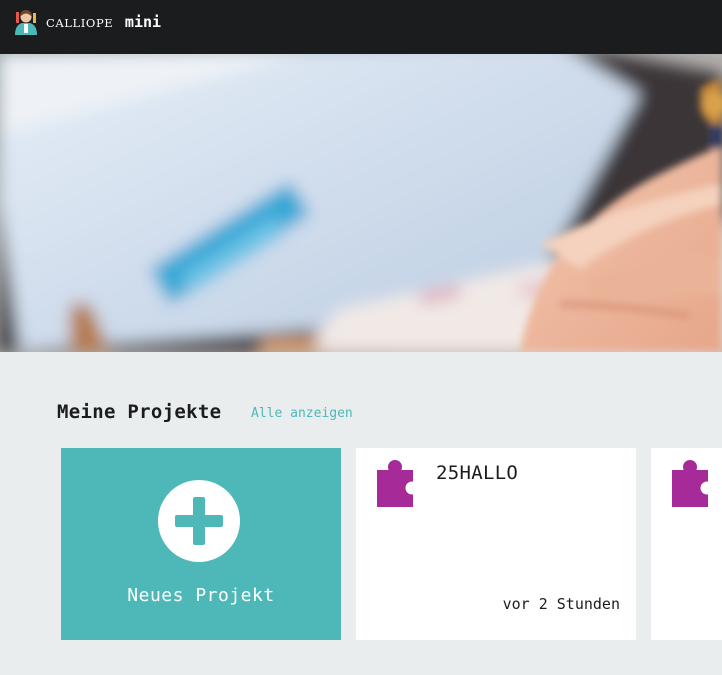 The width and height of the screenshot is (722, 675). What do you see at coordinates (361, 27) in the screenshot?
I see `top-bar: CALLIOPE mini` at bounding box center [361, 27].